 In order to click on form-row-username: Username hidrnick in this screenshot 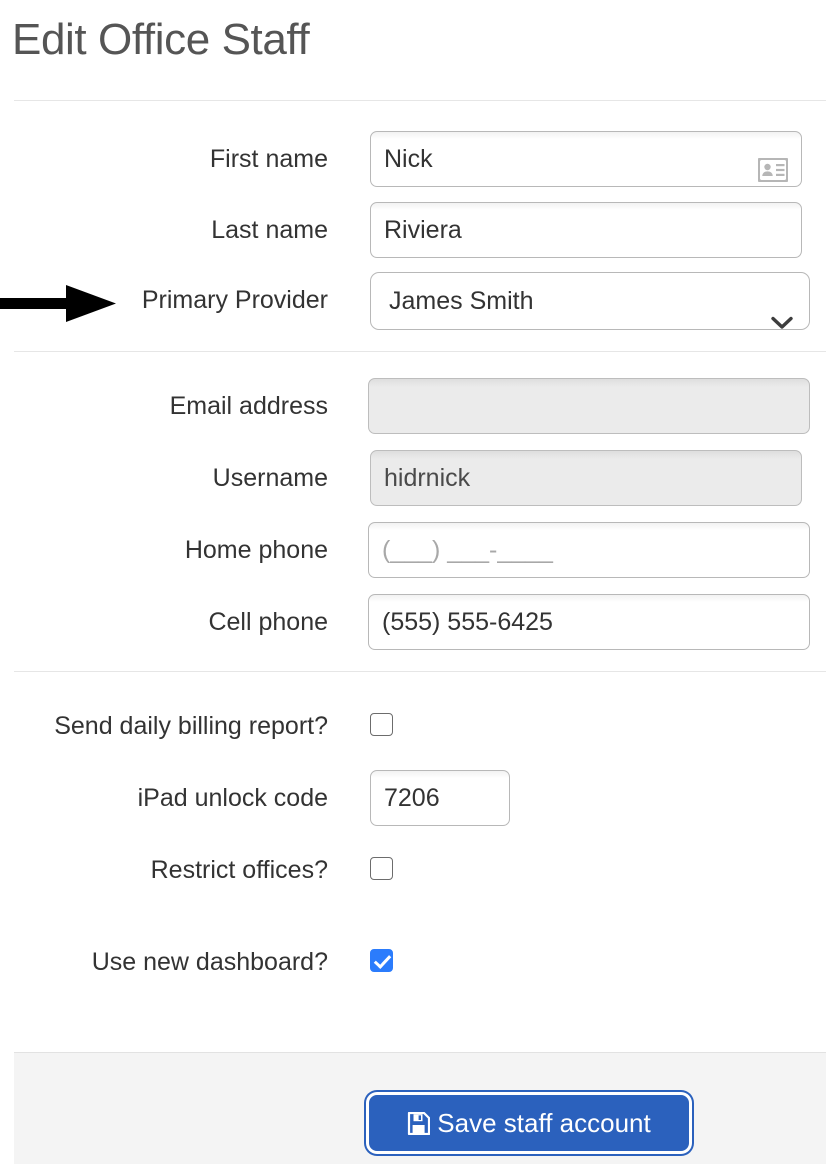, I will do `click(413, 478)`.